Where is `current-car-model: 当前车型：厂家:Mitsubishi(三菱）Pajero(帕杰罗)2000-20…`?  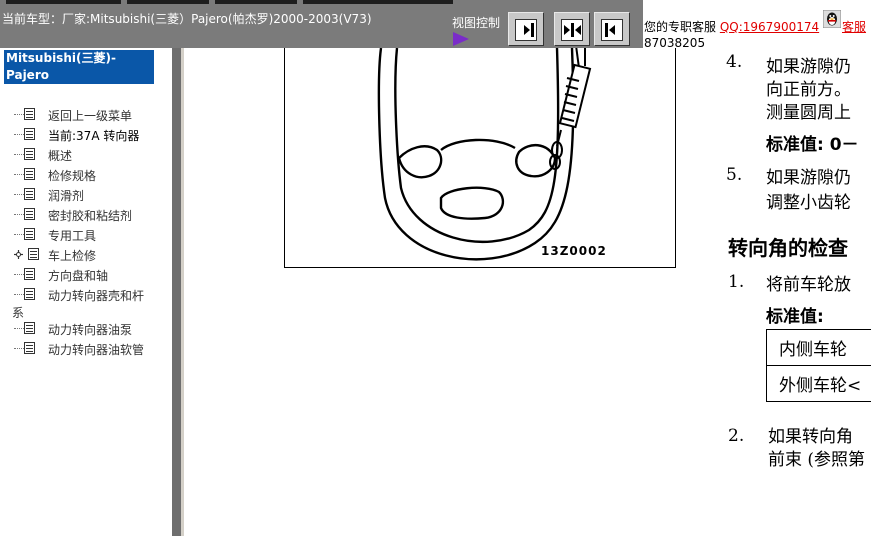 current-car-model: 当前车型：厂家:Mitsubishi(三菱）Pajero(帕杰罗)2000-20… is located at coordinates (187, 19).